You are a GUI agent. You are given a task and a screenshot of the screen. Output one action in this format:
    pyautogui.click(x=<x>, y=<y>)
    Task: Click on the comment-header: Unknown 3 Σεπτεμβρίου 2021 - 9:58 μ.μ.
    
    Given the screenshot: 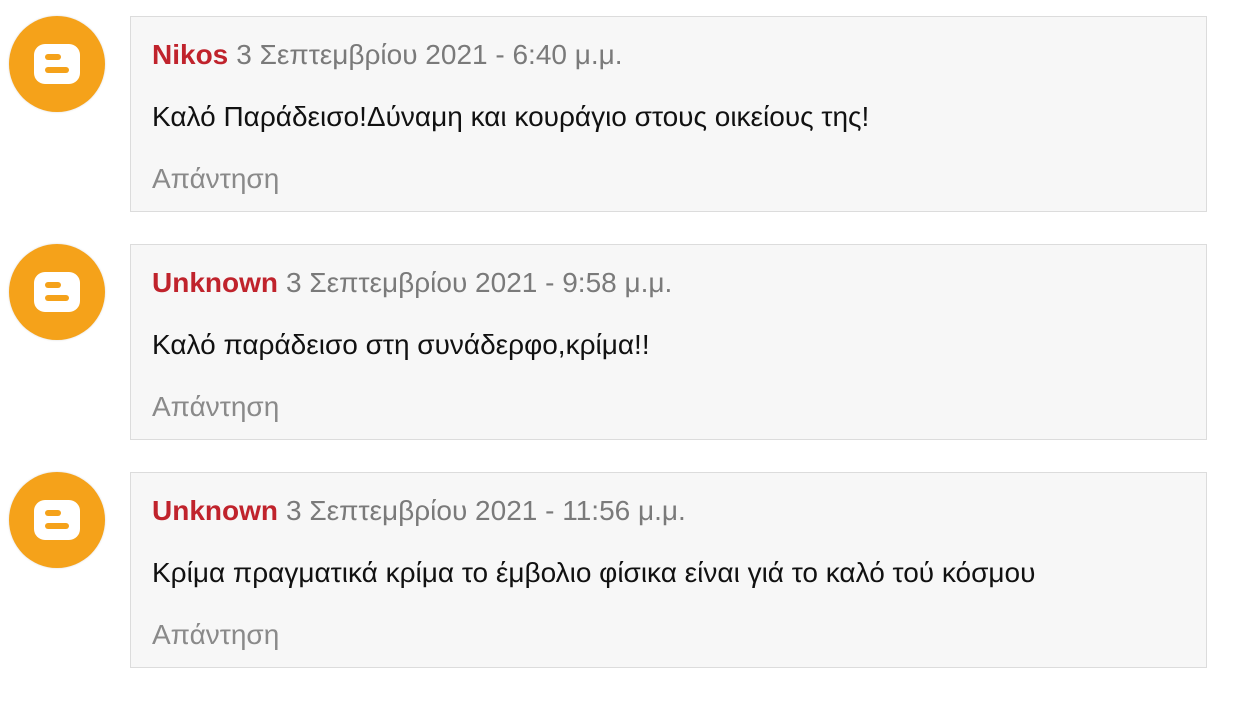 What is the action you would take?
    pyautogui.click(x=412, y=283)
    